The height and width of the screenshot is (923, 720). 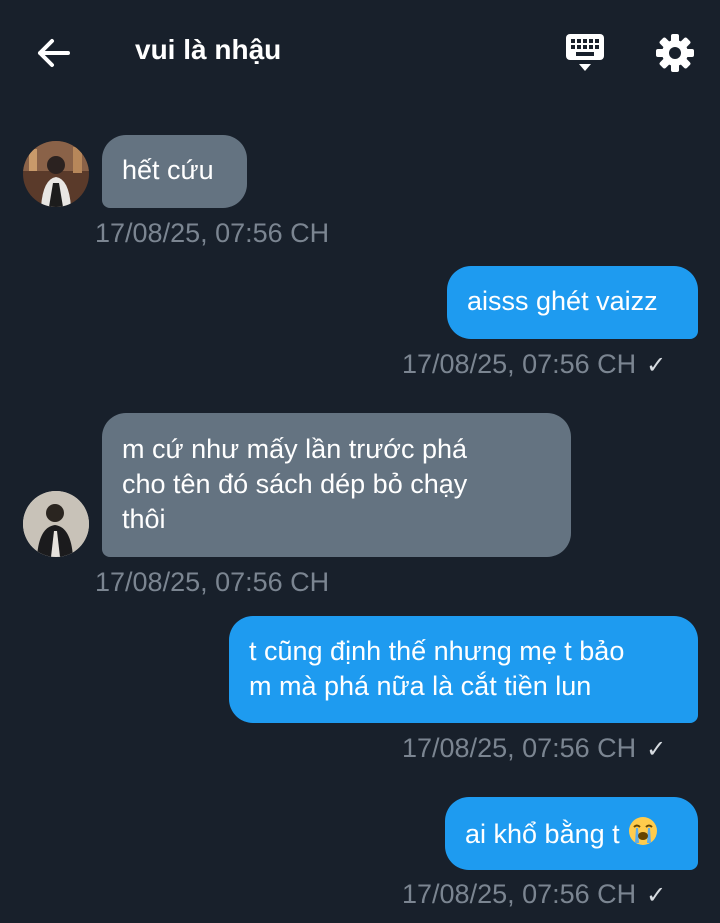 I want to click on chat-title: vui là nhậu, so click(x=208, y=49).